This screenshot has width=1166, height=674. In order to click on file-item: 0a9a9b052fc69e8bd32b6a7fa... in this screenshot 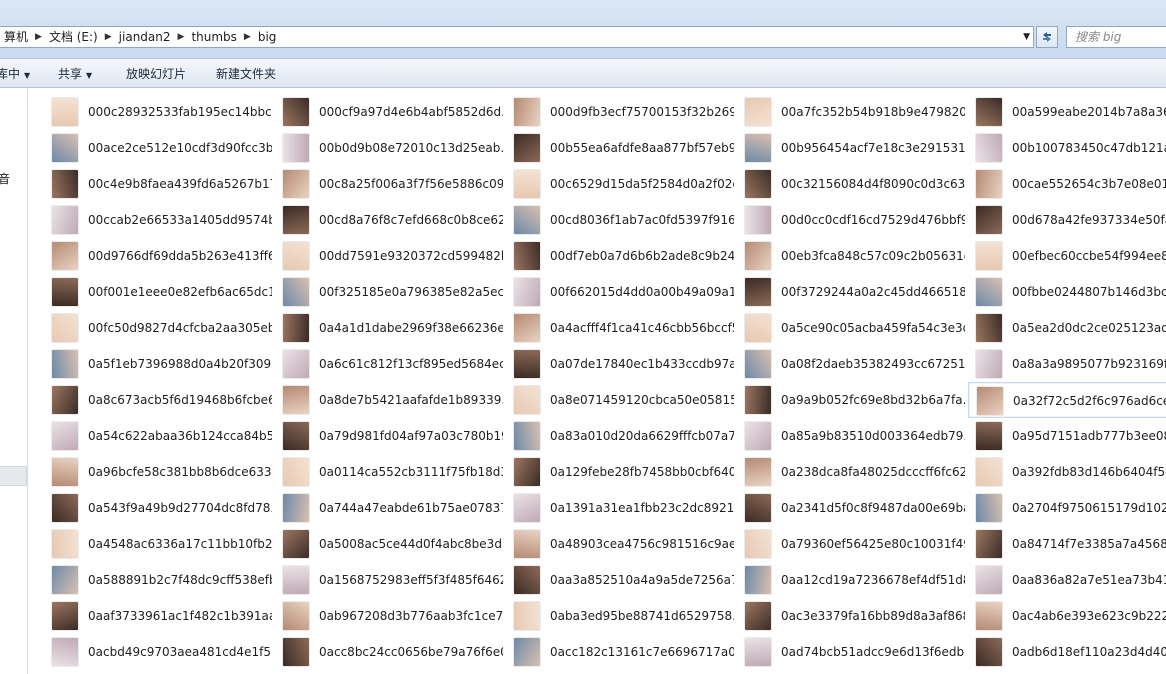, I will do `click(851, 400)`.